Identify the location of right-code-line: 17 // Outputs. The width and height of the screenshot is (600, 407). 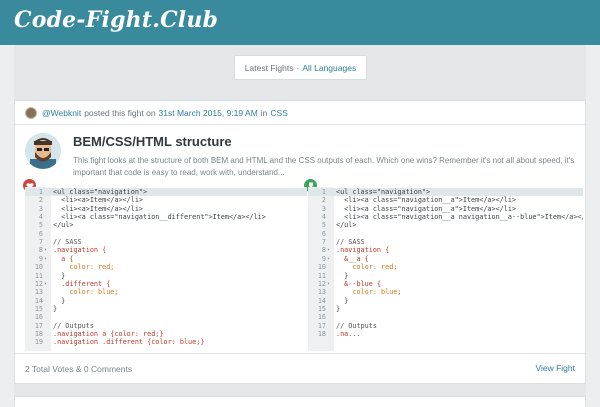
(445, 326).